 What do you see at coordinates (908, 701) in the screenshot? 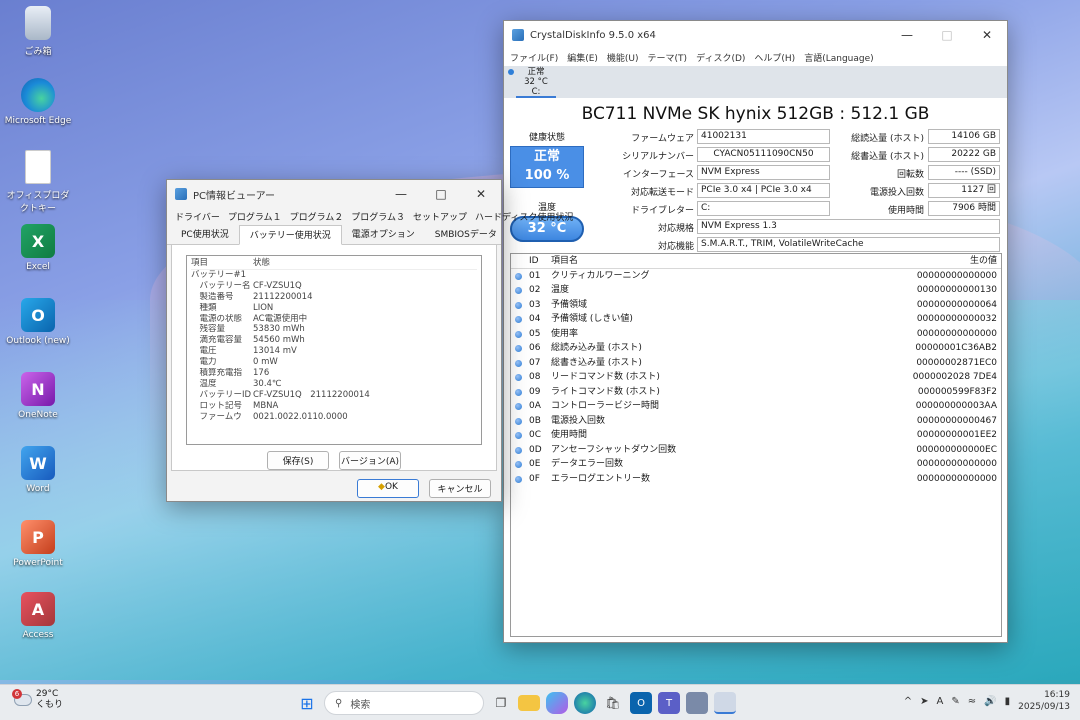
I see `chevron-up-icon: ^` at bounding box center [908, 701].